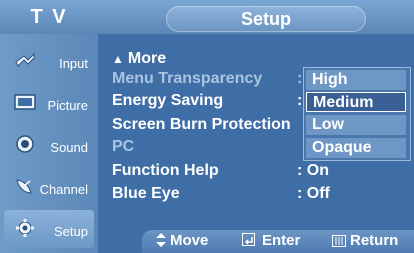 This screenshot has width=414, height=253. Describe the element at coordinates (266, 19) in the screenshot. I see `section-title: Setup` at that location.